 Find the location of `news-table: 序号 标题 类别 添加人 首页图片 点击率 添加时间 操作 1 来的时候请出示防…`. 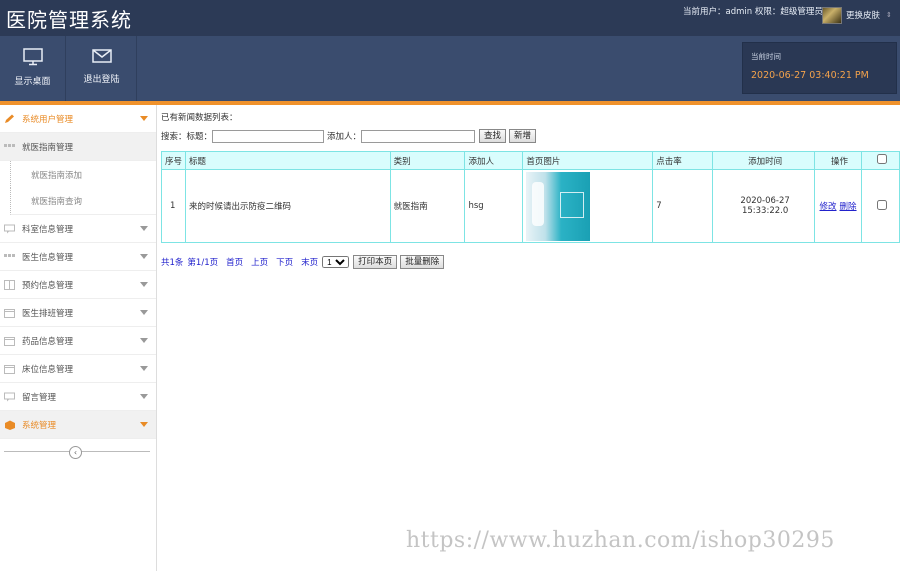

news-table: 序号 标题 类别 添加人 首页图片 点击率 添加时间 操作 1 来的时候请出示防… is located at coordinates (530, 197).